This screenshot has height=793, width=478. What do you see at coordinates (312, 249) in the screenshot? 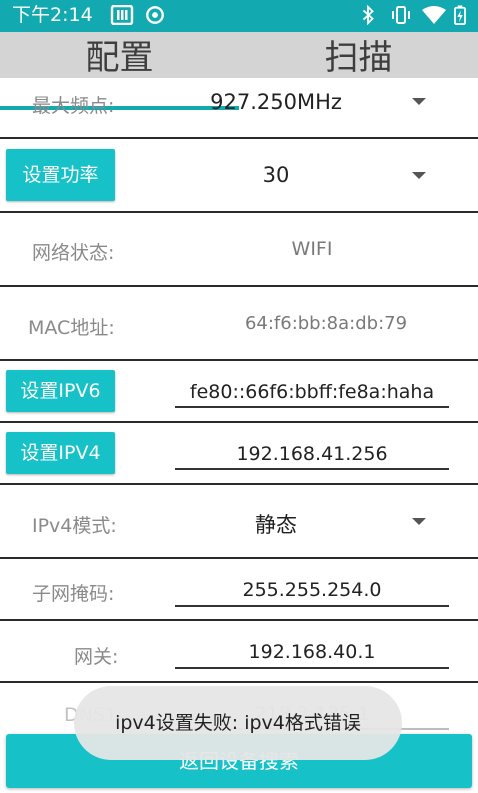
I see `network-status-value: WIFI` at bounding box center [312, 249].